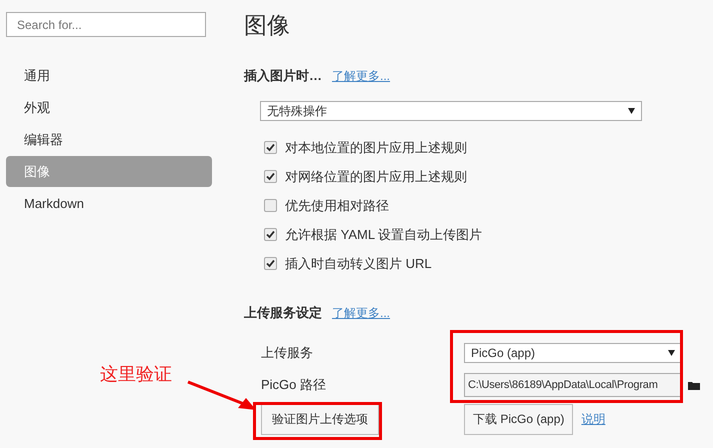 This screenshot has height=448, width=713. What do you see at coordinates (383, 235) in the screenshot?
I see `option-label: 允许根据 YAML 设置自动上传图片` at bounding box center [383, 235].